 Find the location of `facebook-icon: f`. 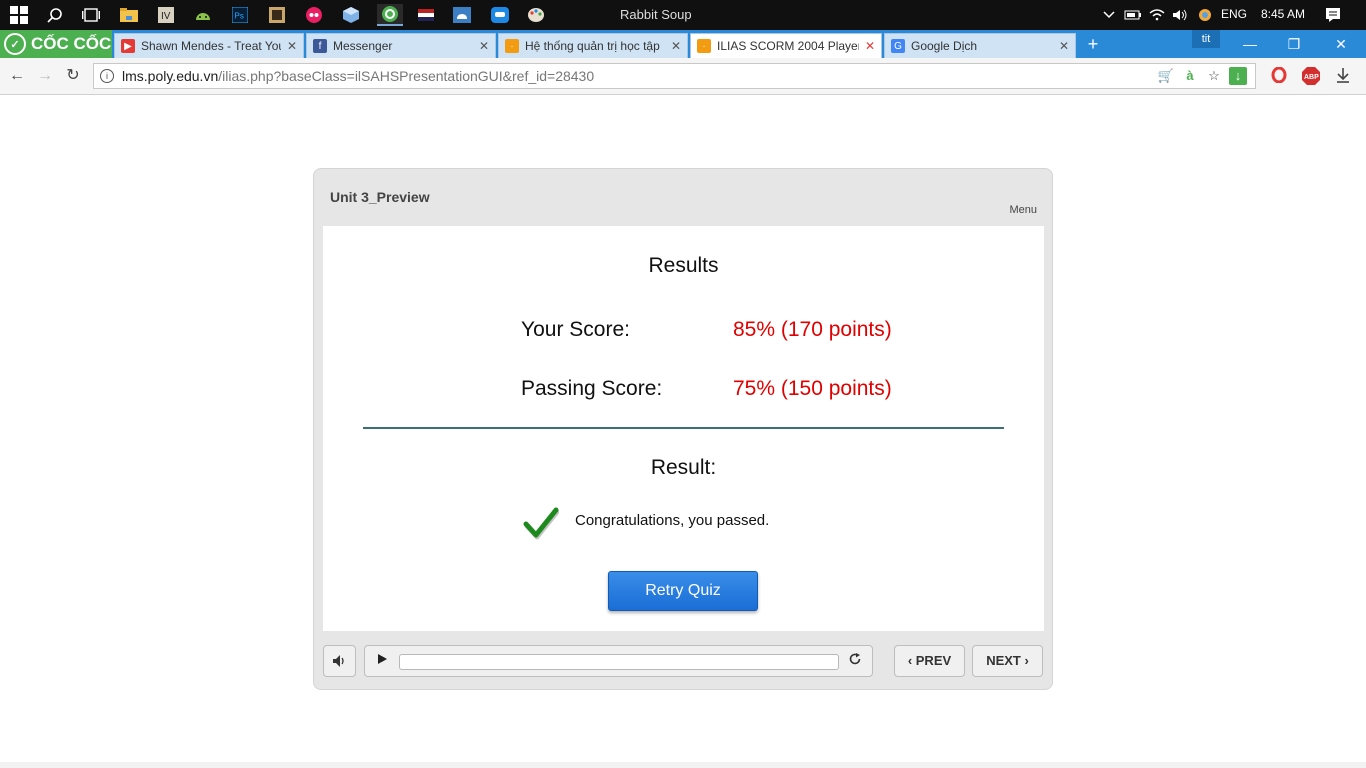

facebook-icon: f is located at coordinates (320, 46).